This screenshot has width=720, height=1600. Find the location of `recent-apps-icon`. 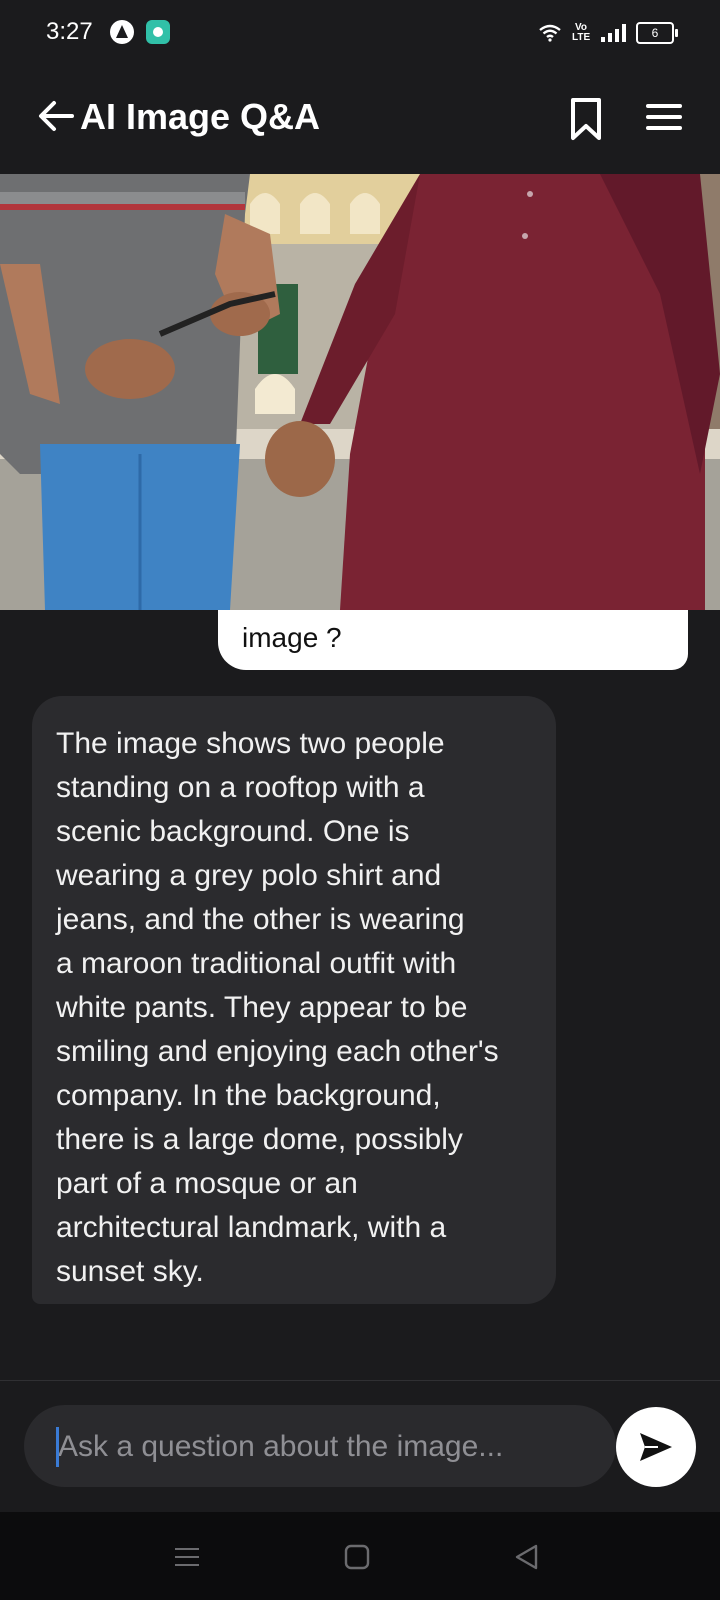

recent-apps-icon is located at coordinates (187, 1557).